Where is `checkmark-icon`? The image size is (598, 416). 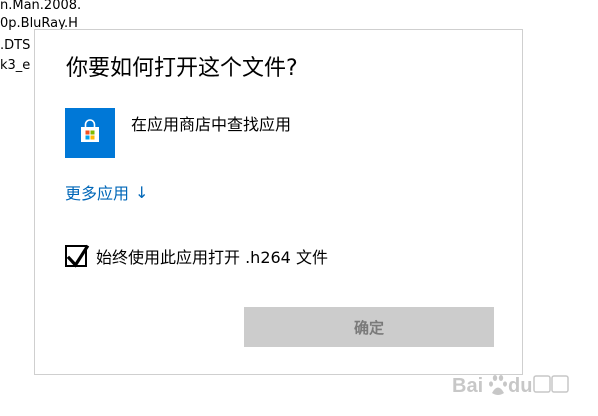 checkmark-icon is located at coordinates (78, 256).